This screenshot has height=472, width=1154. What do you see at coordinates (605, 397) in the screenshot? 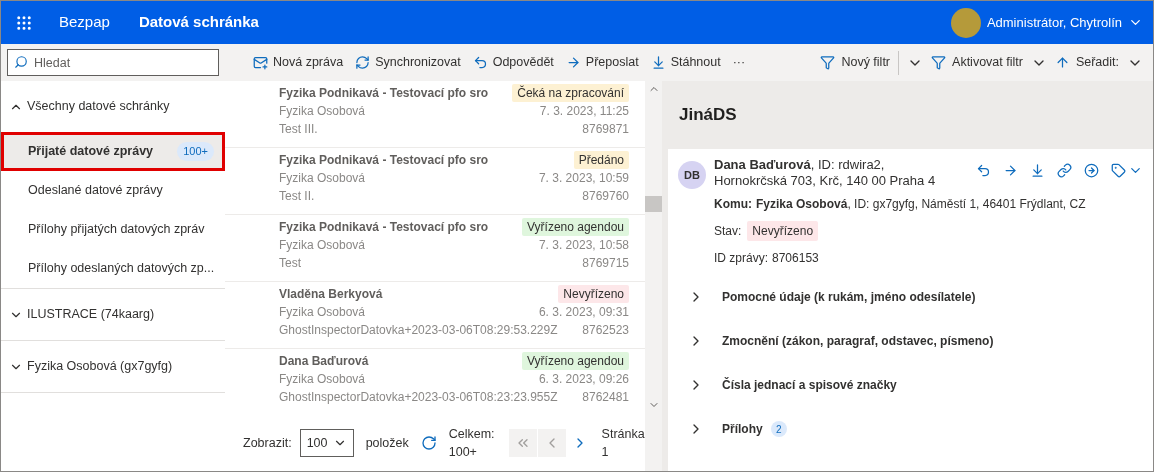
I see `message-id: 8762481` at bounding box center [605, 397].